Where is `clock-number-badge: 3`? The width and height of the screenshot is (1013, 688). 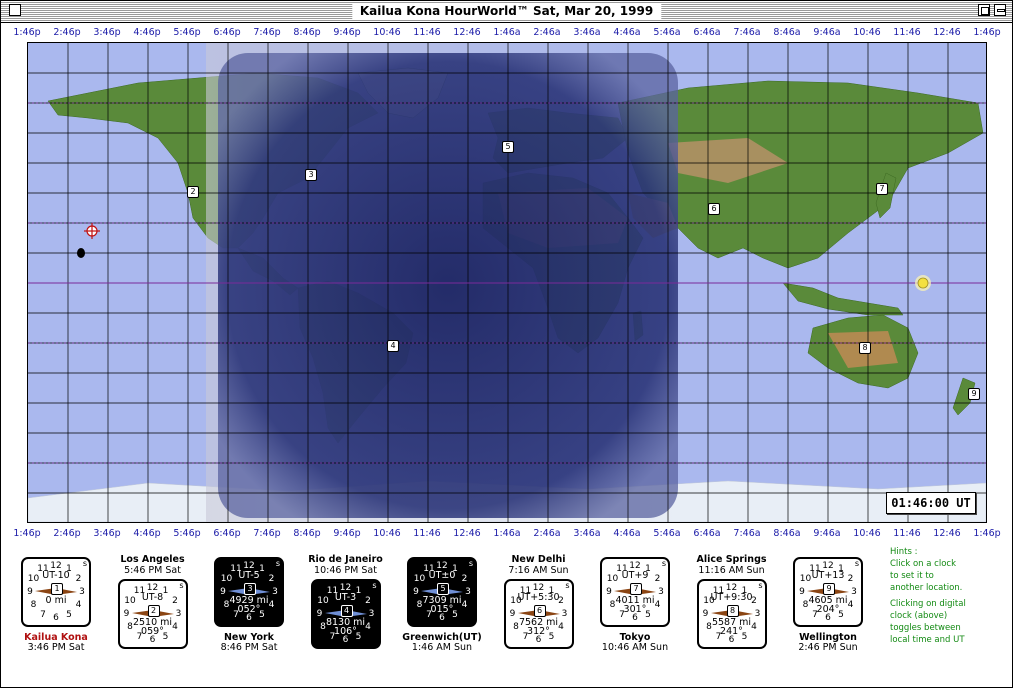
clock-number-badge: 3 is located at coordinates (250, 589).